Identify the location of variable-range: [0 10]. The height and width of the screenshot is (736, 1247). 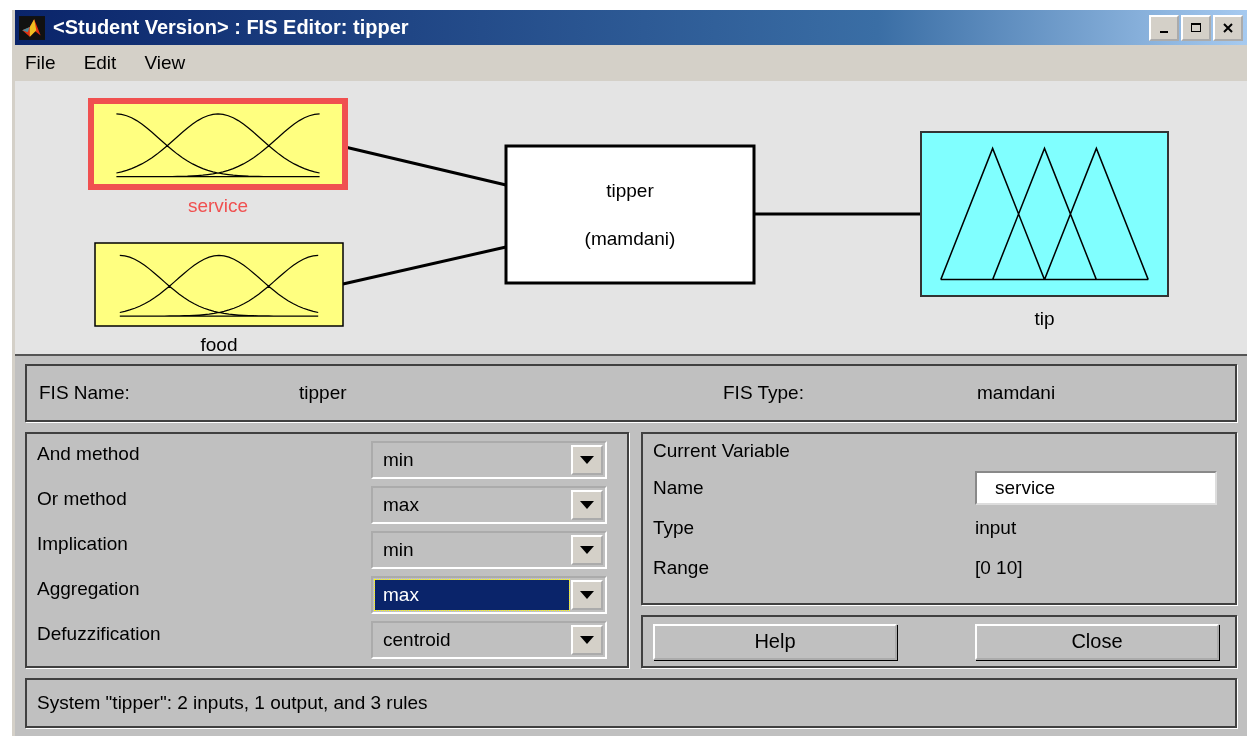
(999, 568).